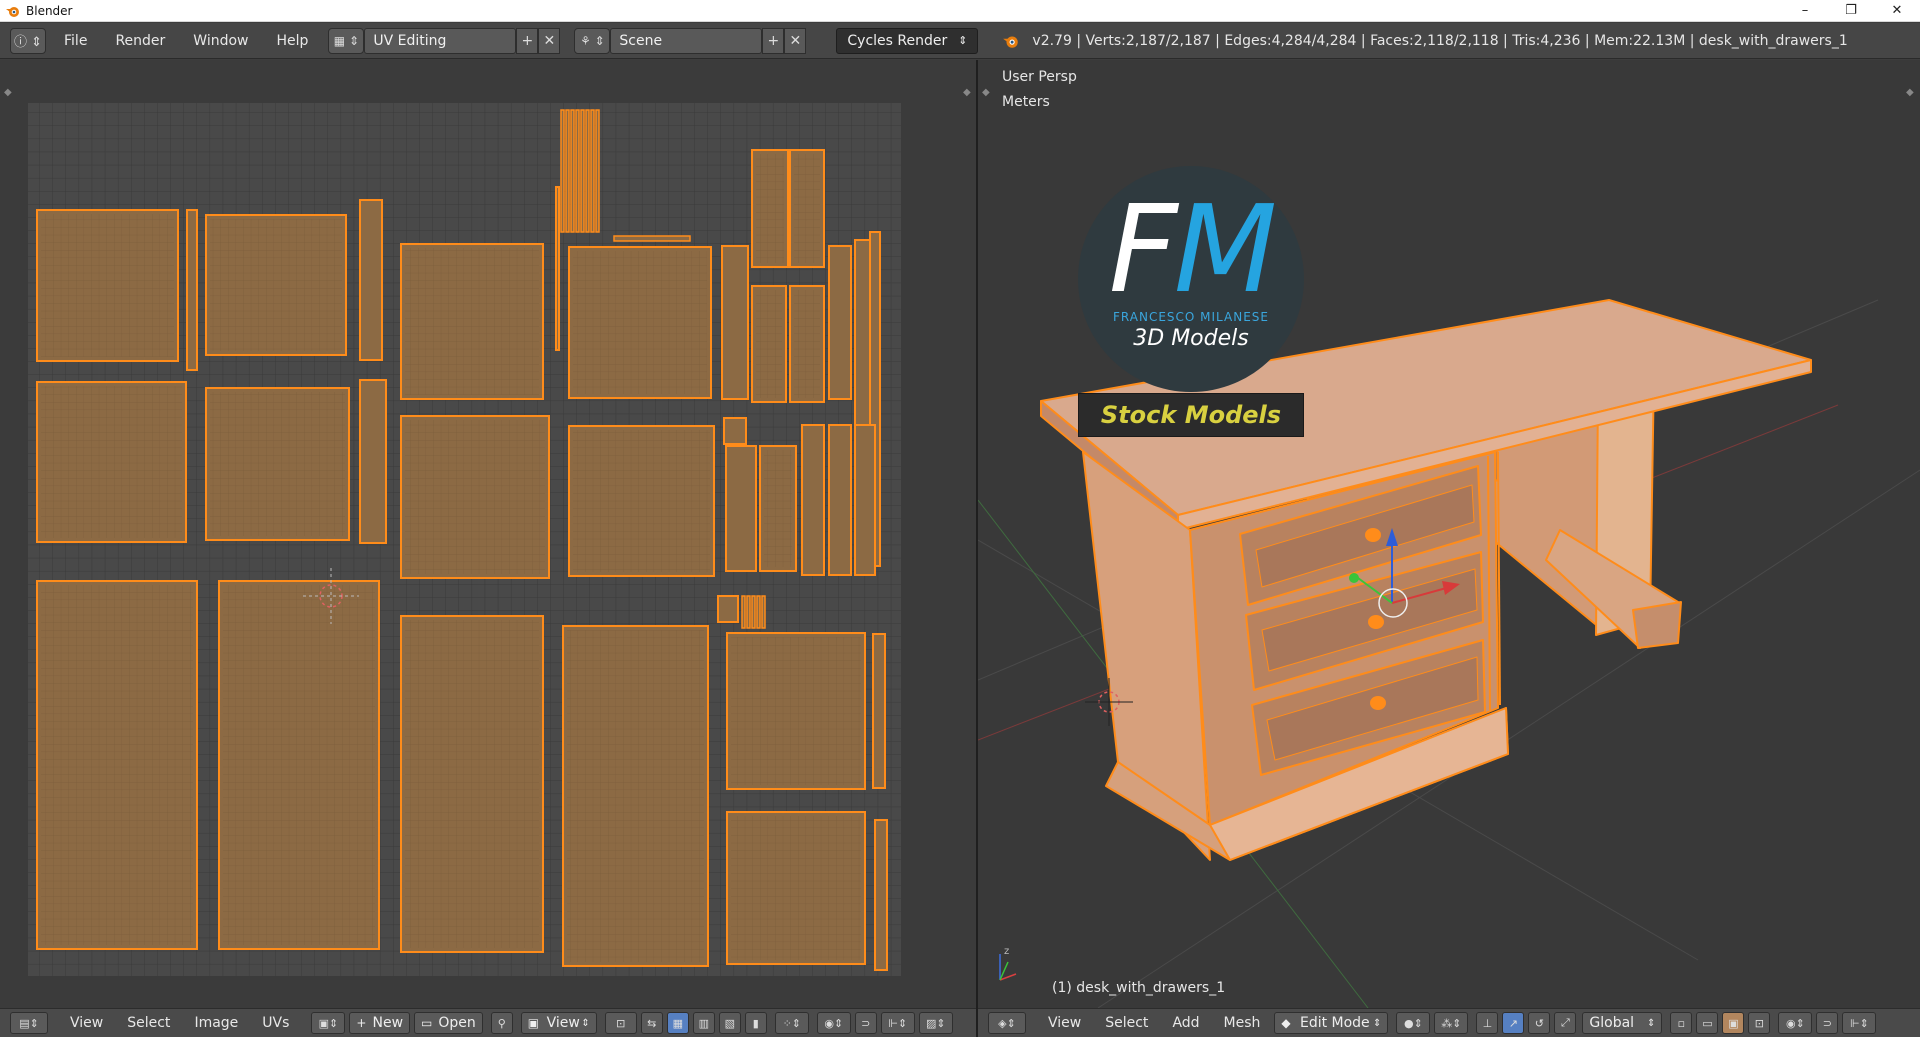 The width and height of the screenshot is (1920, 1037). I want to click on editor-type-button: ◈⇕, so click(1007, 1023).